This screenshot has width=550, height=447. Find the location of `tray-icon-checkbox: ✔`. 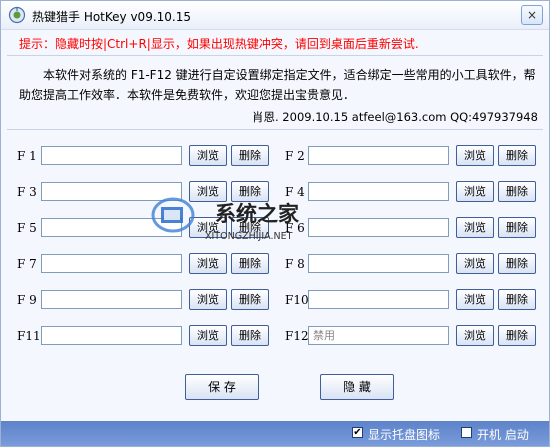

tray-icon-checkbox: ✔ is located at coordinates (357, 432).